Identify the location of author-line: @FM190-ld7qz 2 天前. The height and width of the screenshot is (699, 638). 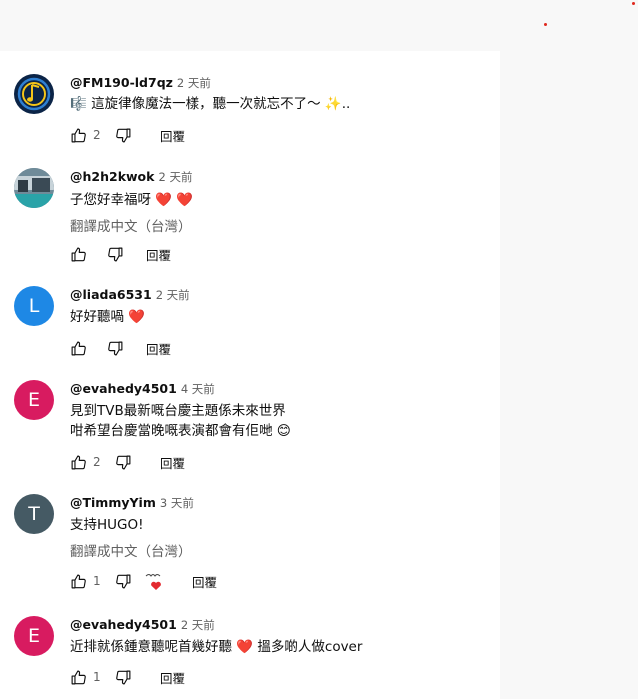
(140, 83).